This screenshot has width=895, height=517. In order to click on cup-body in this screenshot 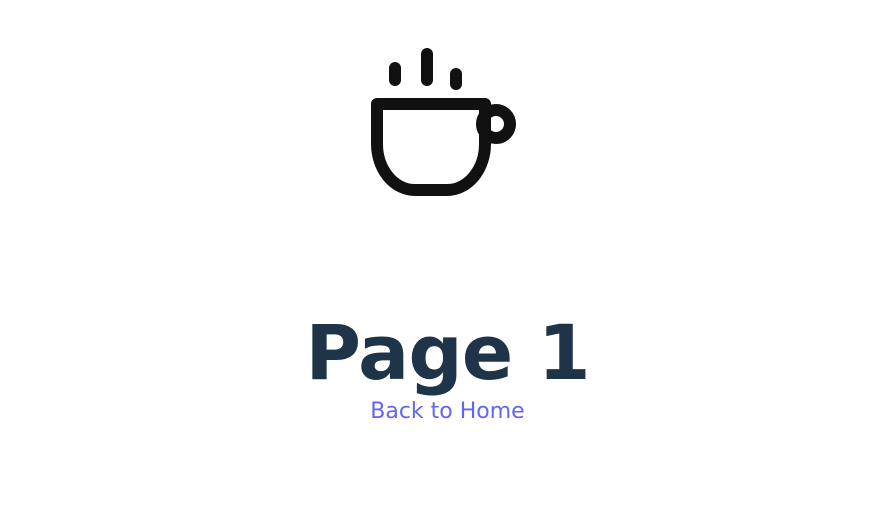, I will do `click(431, 147)`.